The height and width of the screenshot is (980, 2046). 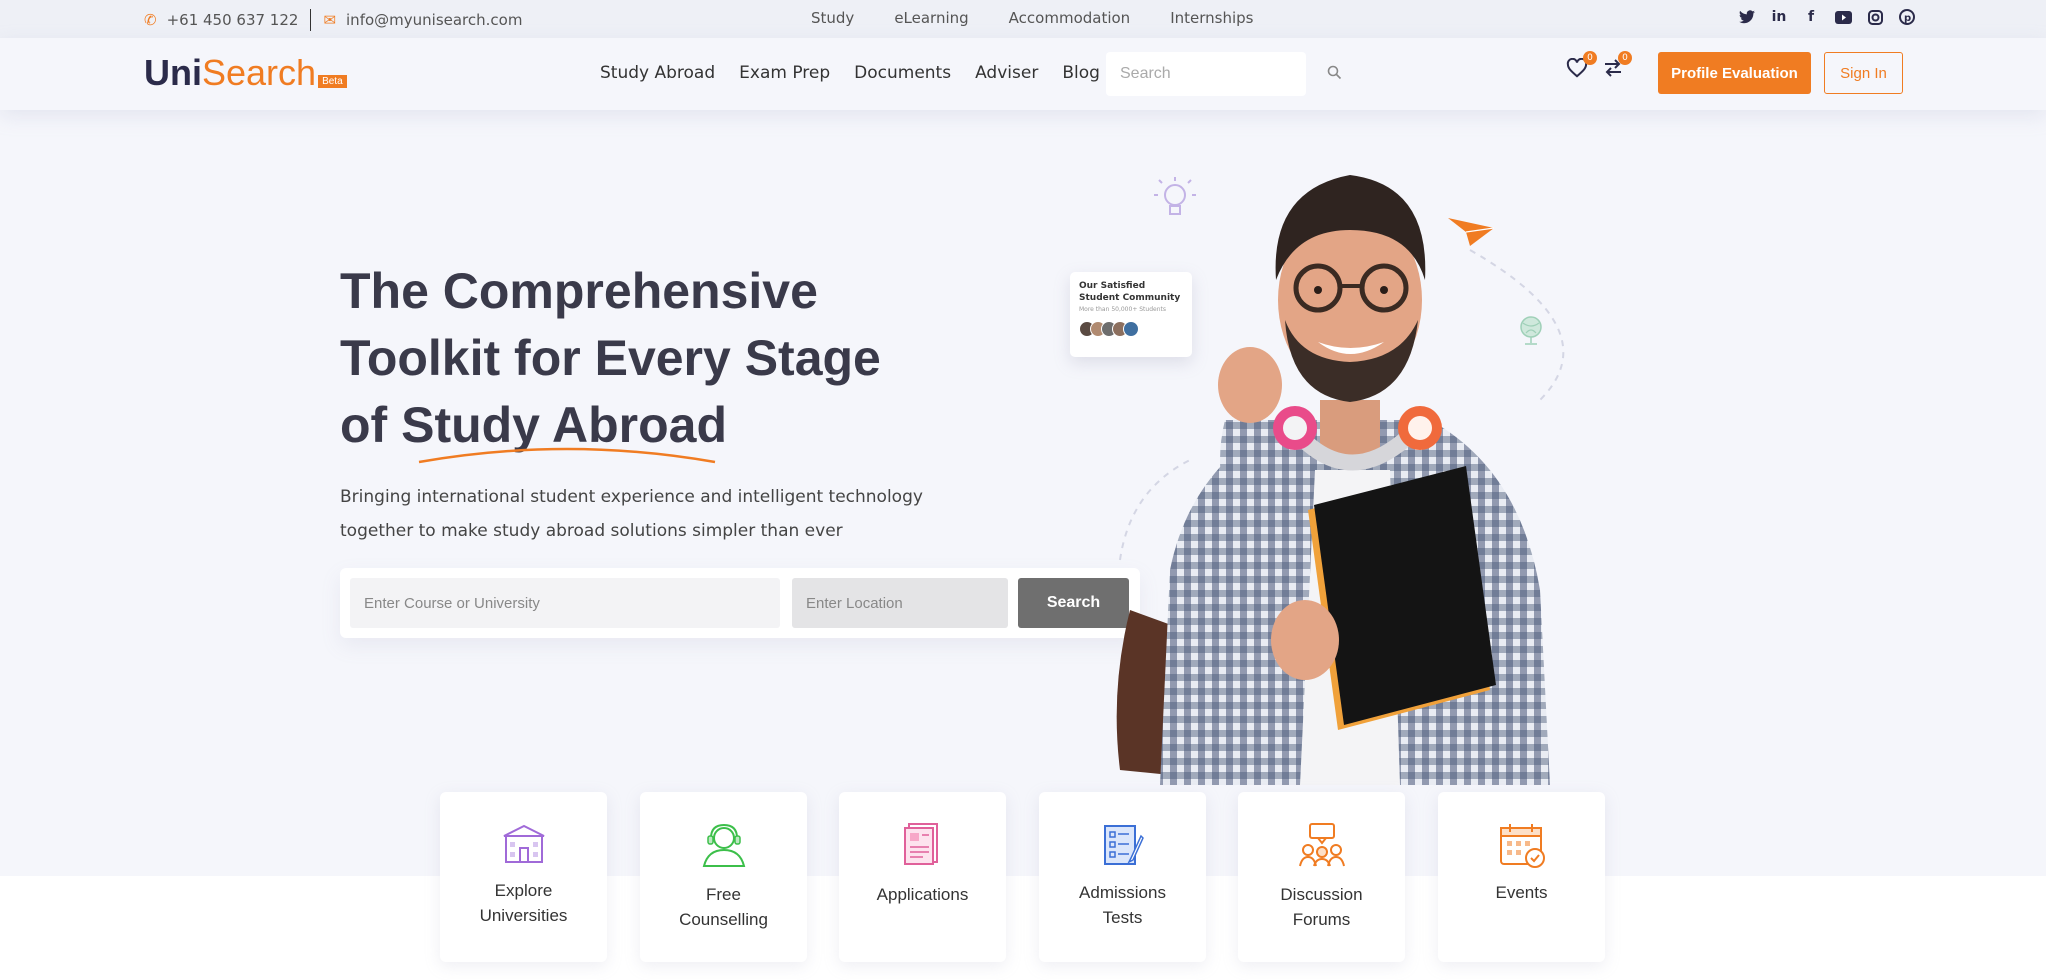 What do you see at coordinates (523, 877) in the screenshot?
I see `feature-explore-universities: Explore Universities` at bounding box center [523, 877].